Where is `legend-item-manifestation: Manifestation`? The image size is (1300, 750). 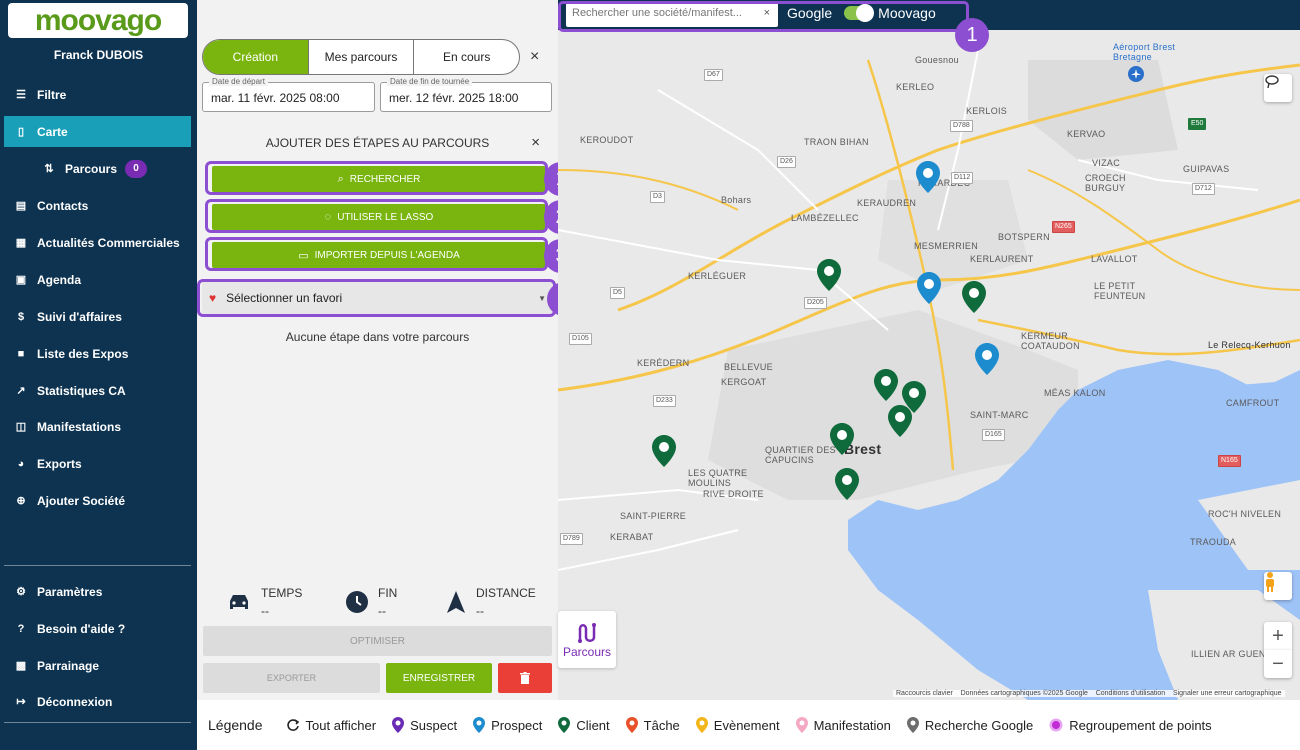 legend-item-manifestation: Manifestation is located at coordinates (843, 725).